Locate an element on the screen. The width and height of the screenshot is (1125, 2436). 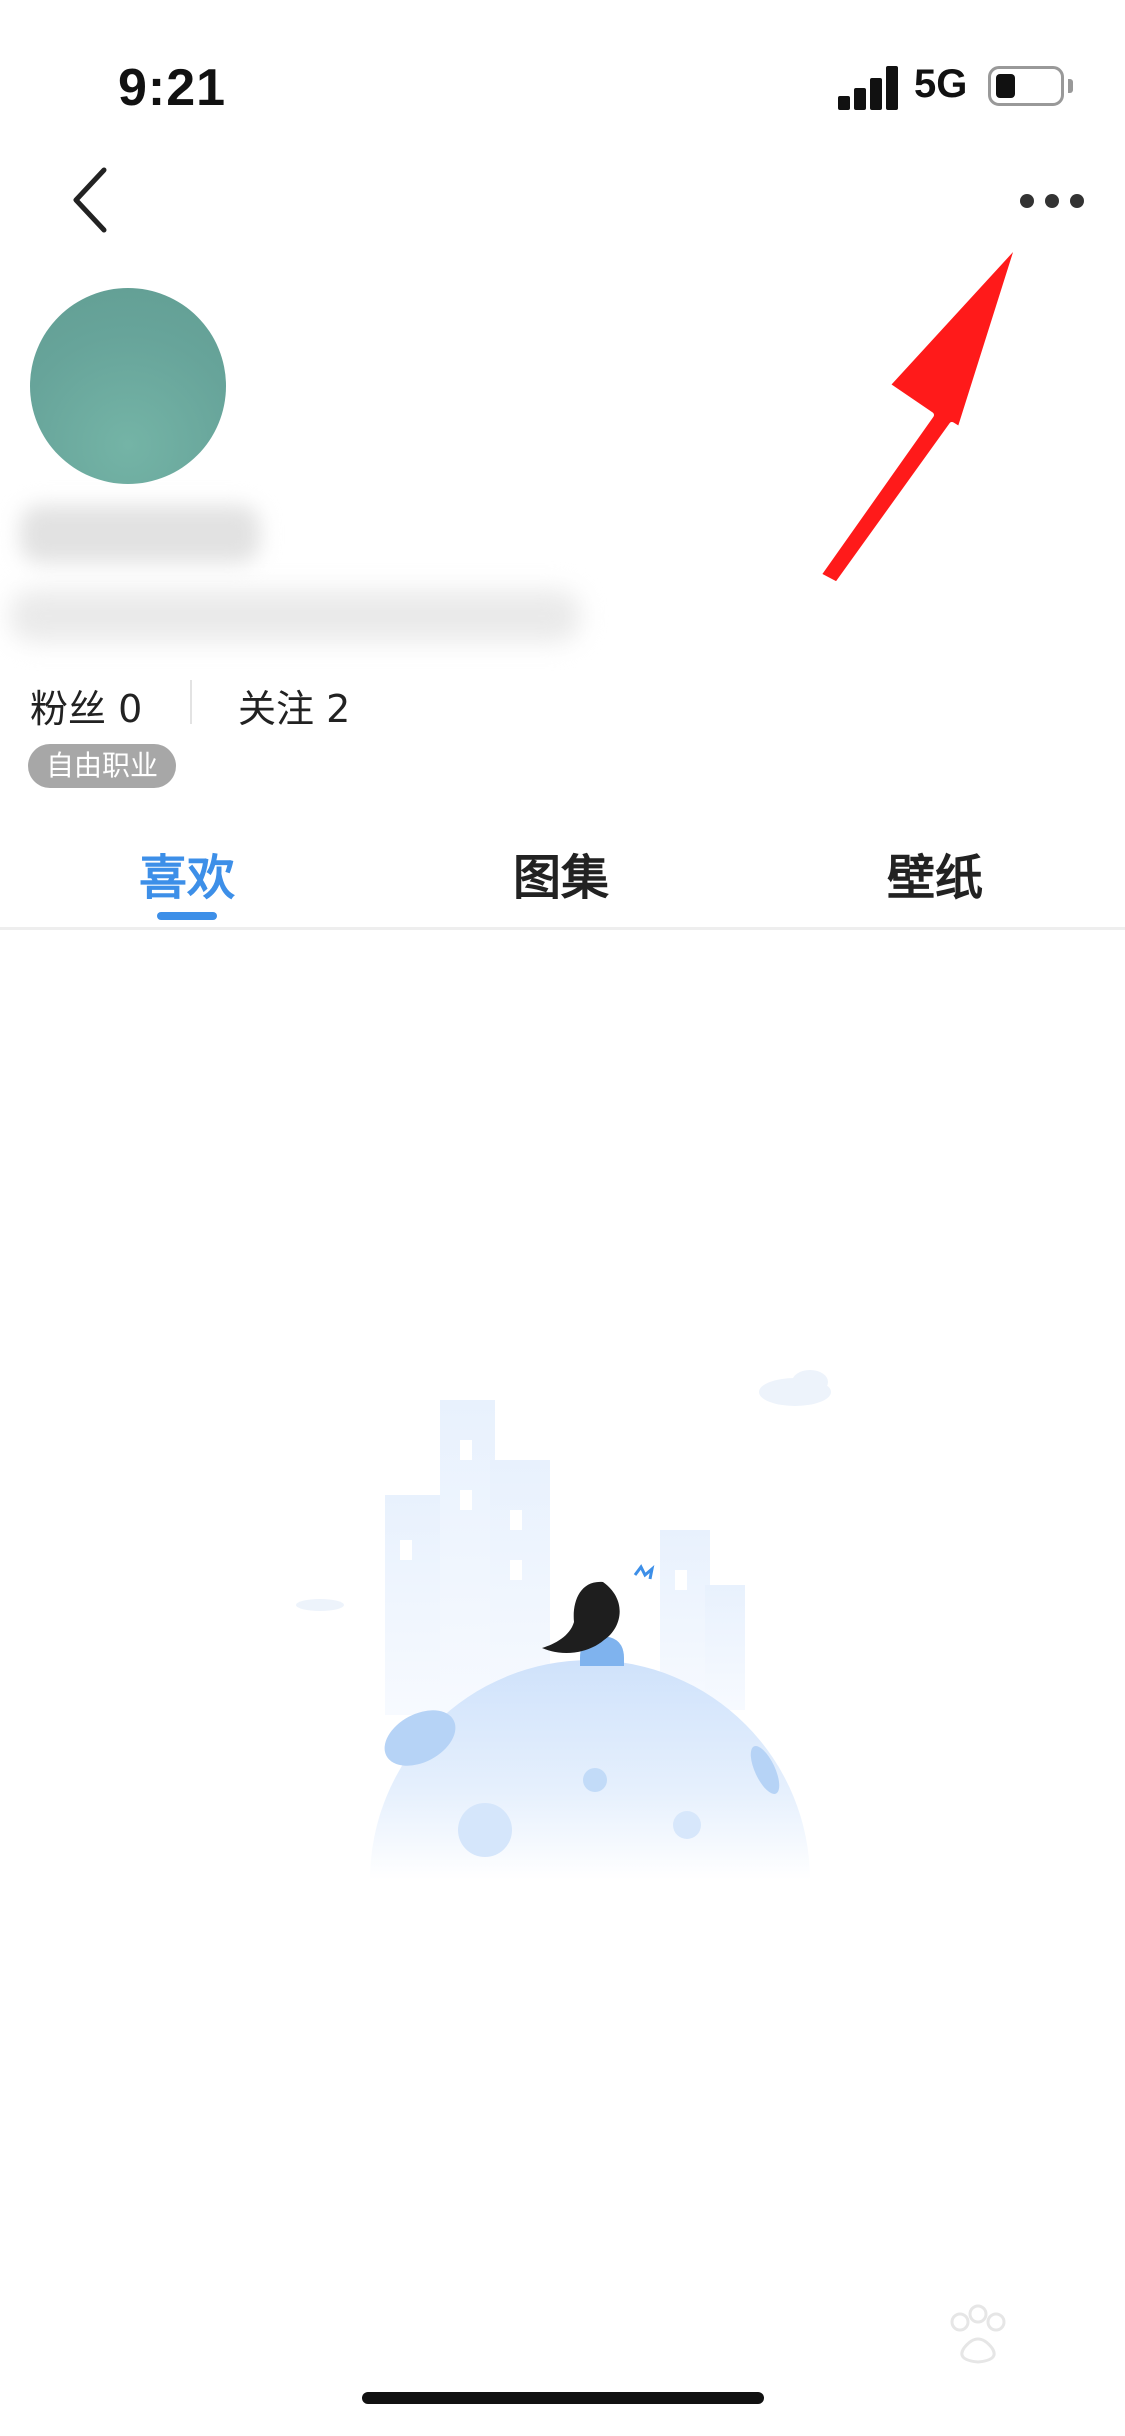
battery-cap is located at coordinates (1070, 86).